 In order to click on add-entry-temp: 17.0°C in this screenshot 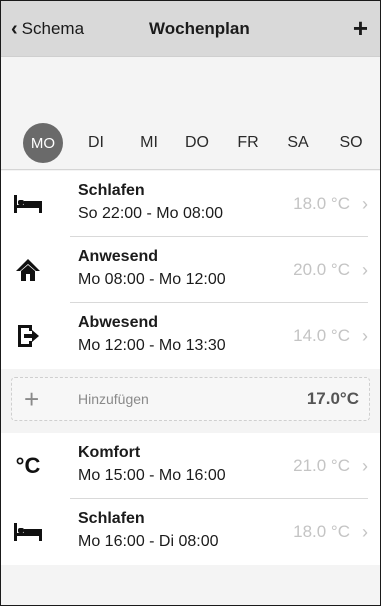, I will do `click(332, 398)`.